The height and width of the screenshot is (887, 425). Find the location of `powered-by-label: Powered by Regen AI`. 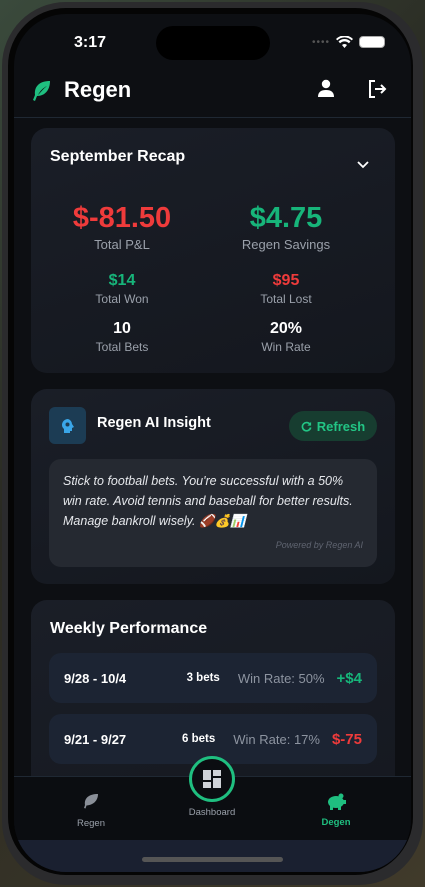

powered-by-label: Powered by Regen AI is located at coordinates (319, 545).